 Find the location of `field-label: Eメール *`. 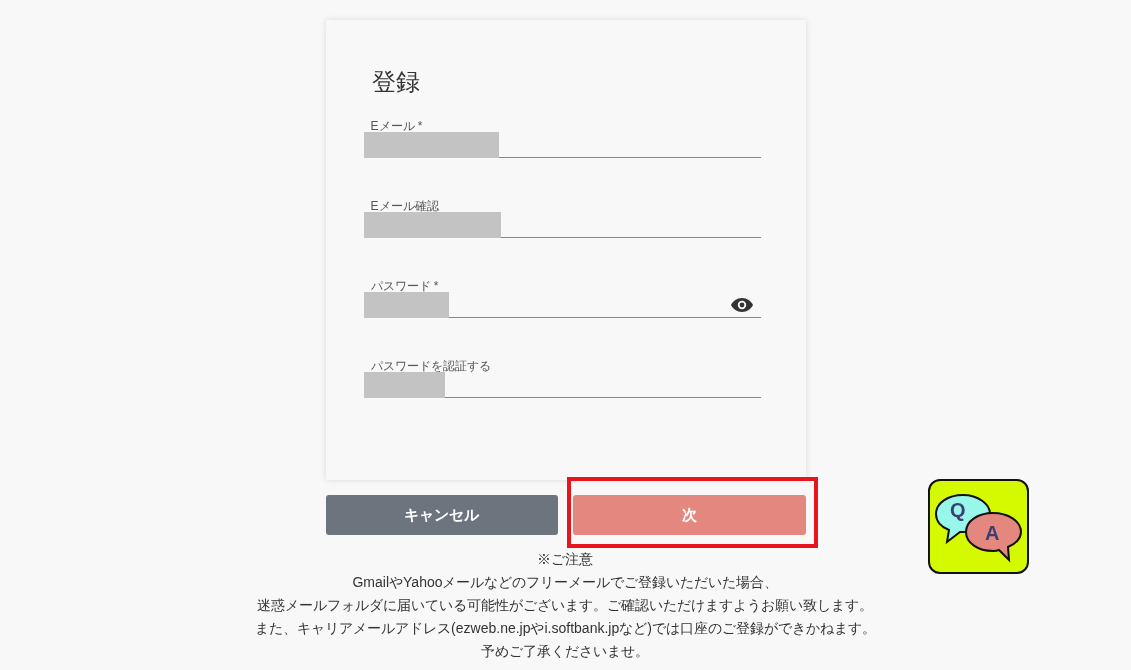

field-label: Eメール * is located at coordinates (397, 126).